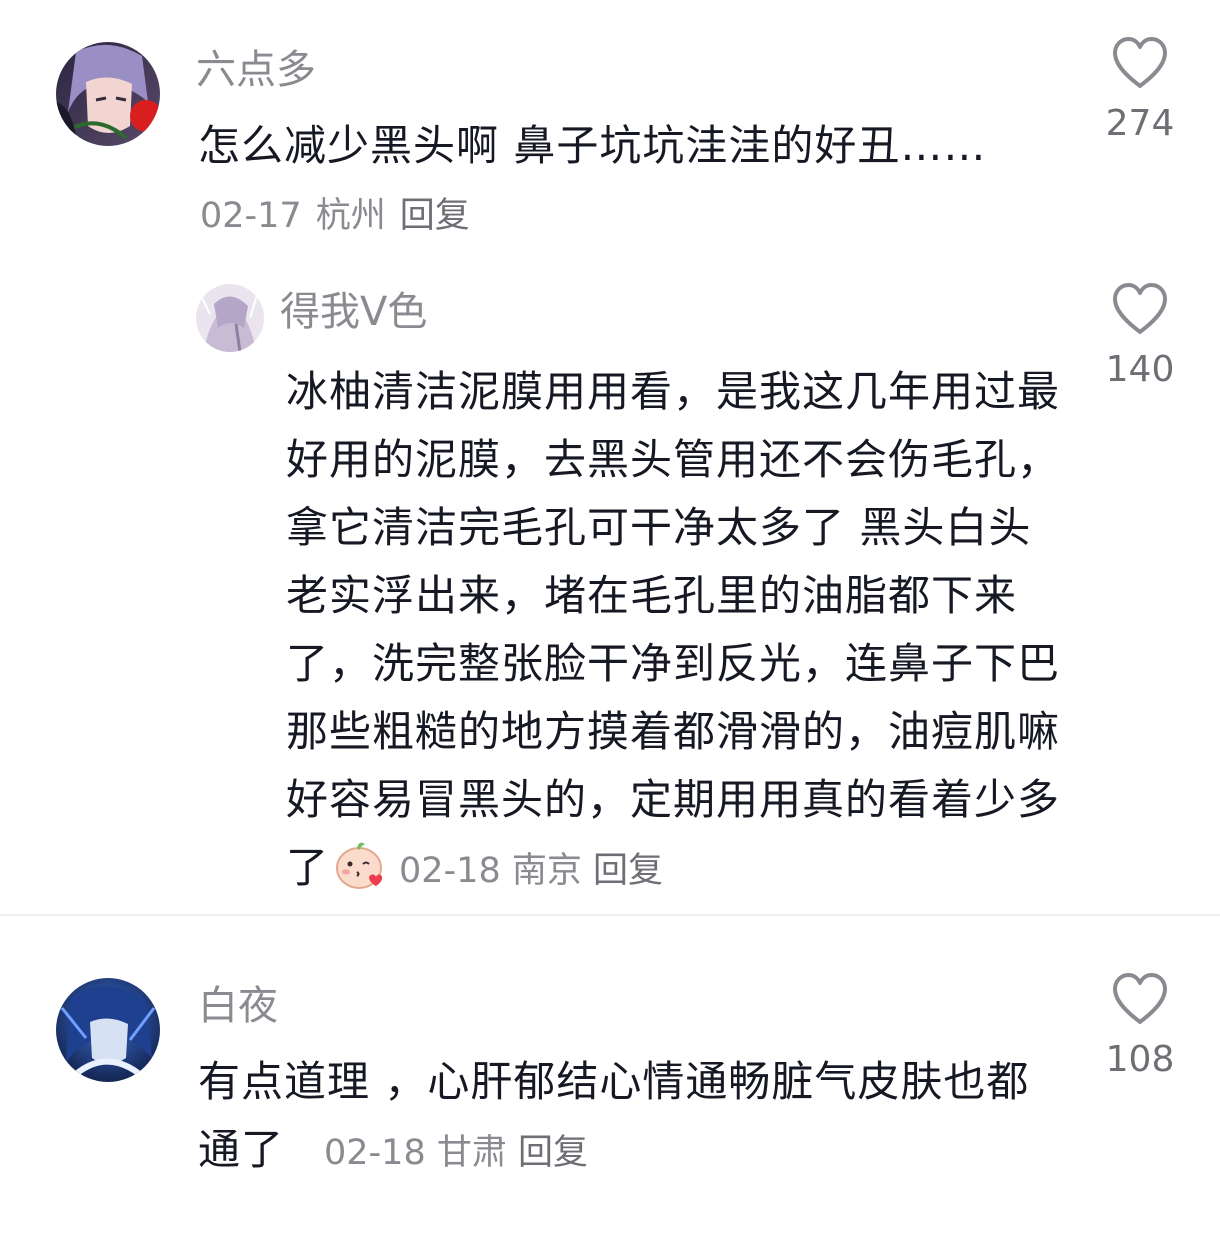 Image resolution: width=1220 pixels, height=1256 pixels. I want to click on comment-text: 有点道理 ，心肝郁结心情通畅脏气皮肤也都通了 02-18 甘肃 回复, so click(633, 1117).